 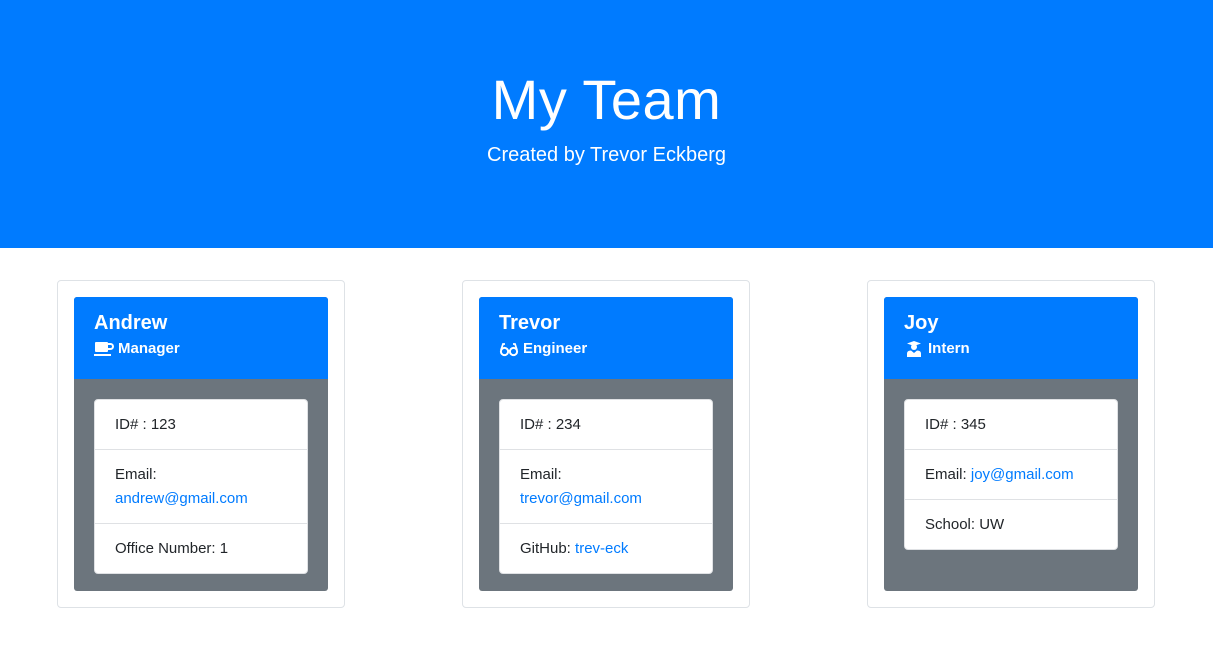 What do you see at coordinates (1011, 349) in the screenshot?
I see `employee-role: Intern` at bounding box center [1011, 349].